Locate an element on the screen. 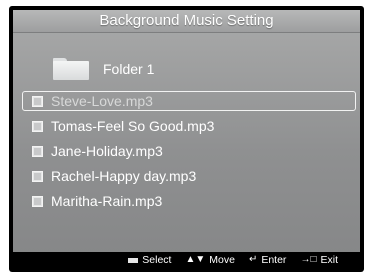 This screenshot has height=277, width=373. exit-icon: →□ is located at coordinates (308, 259).